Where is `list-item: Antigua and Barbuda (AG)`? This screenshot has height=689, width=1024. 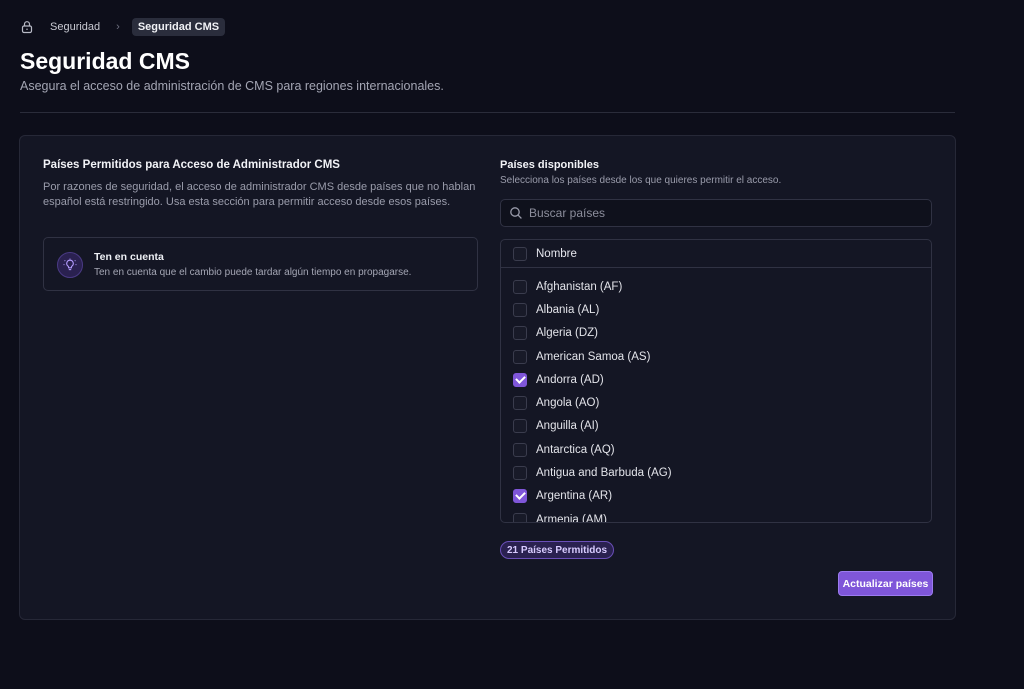 list-item: Antigua and Barbuda (AG) is located at coordinates (716, 472).